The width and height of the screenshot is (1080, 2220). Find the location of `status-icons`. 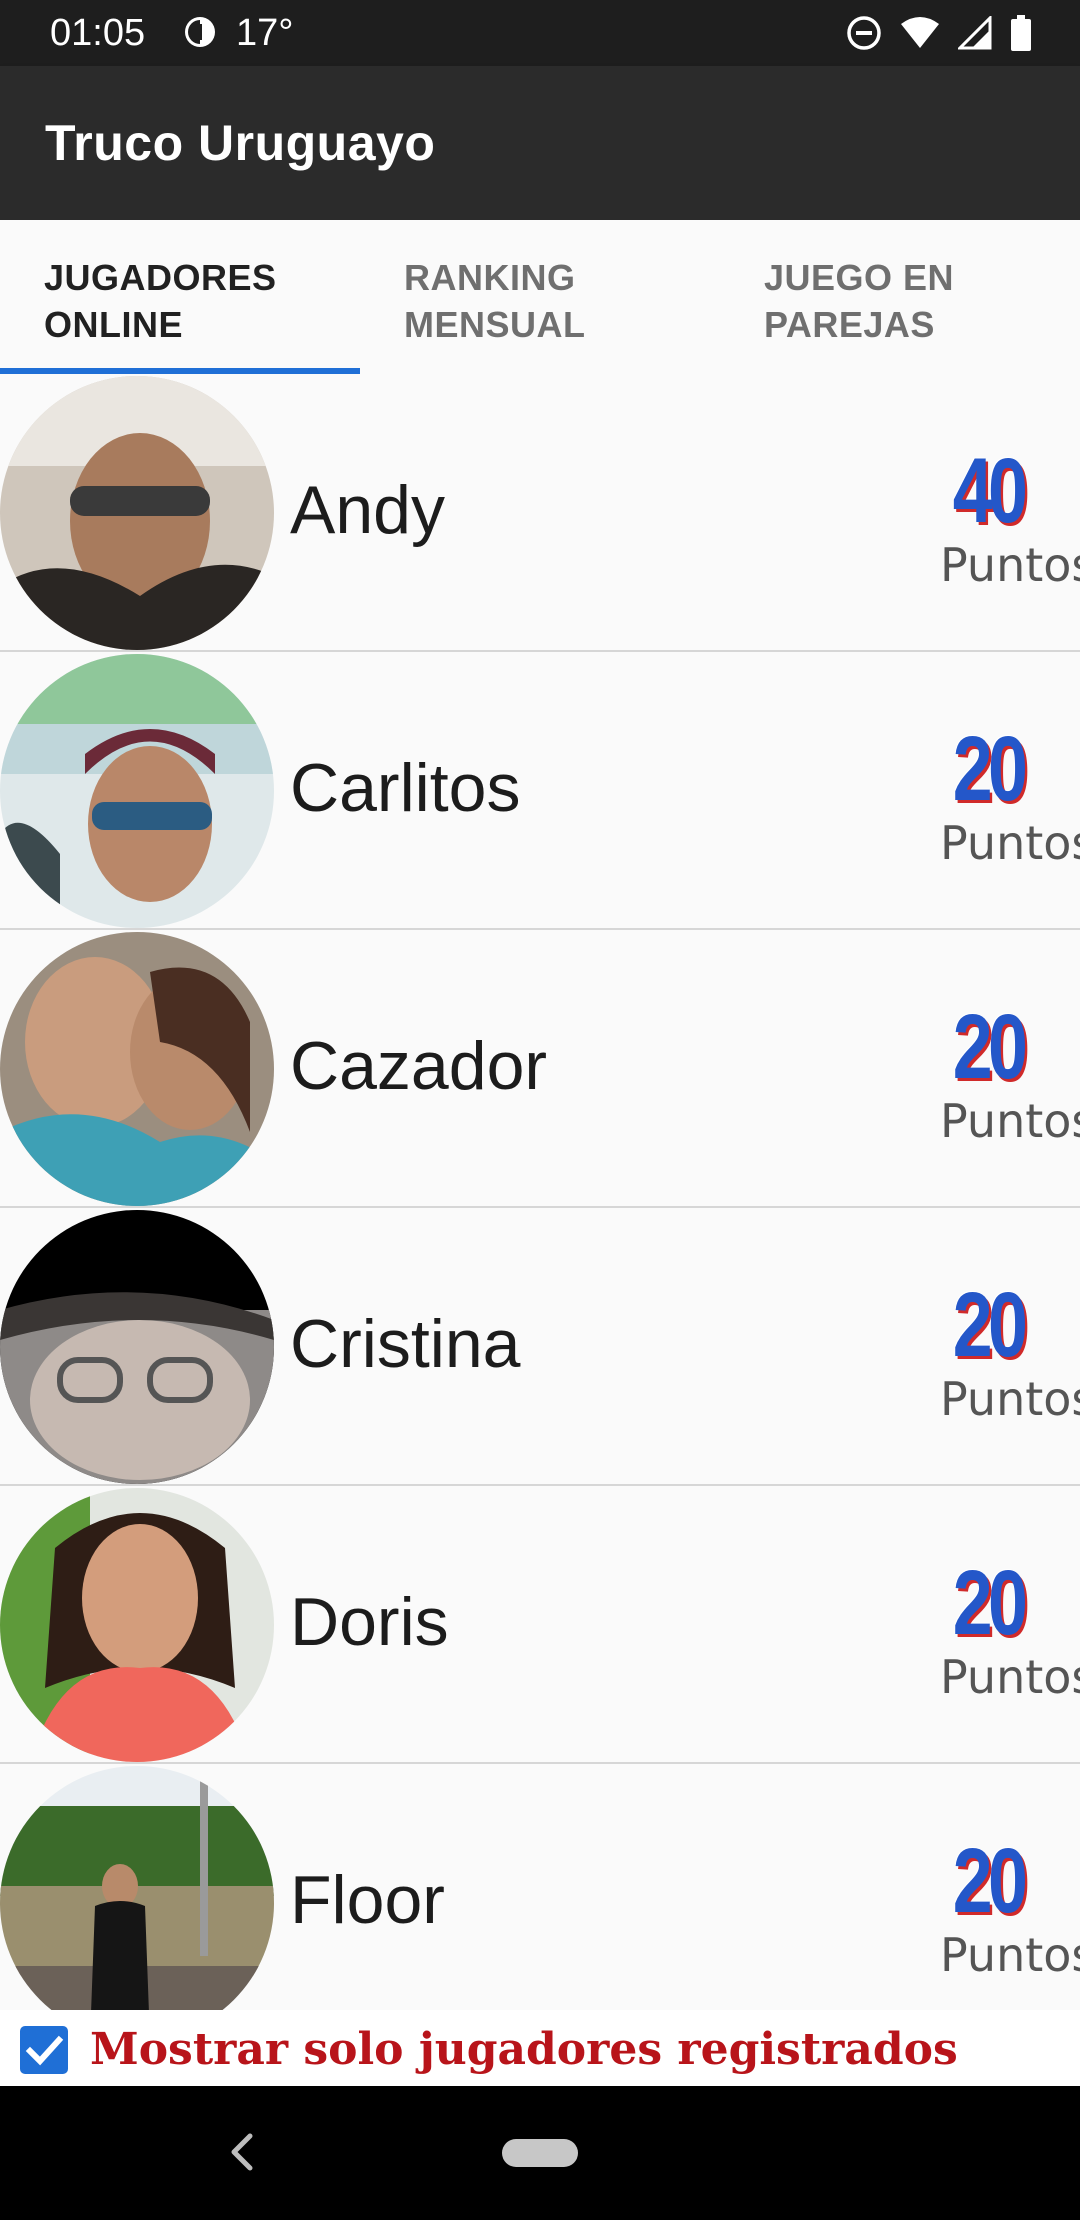

status-icons is located at coordinates (939, 33).